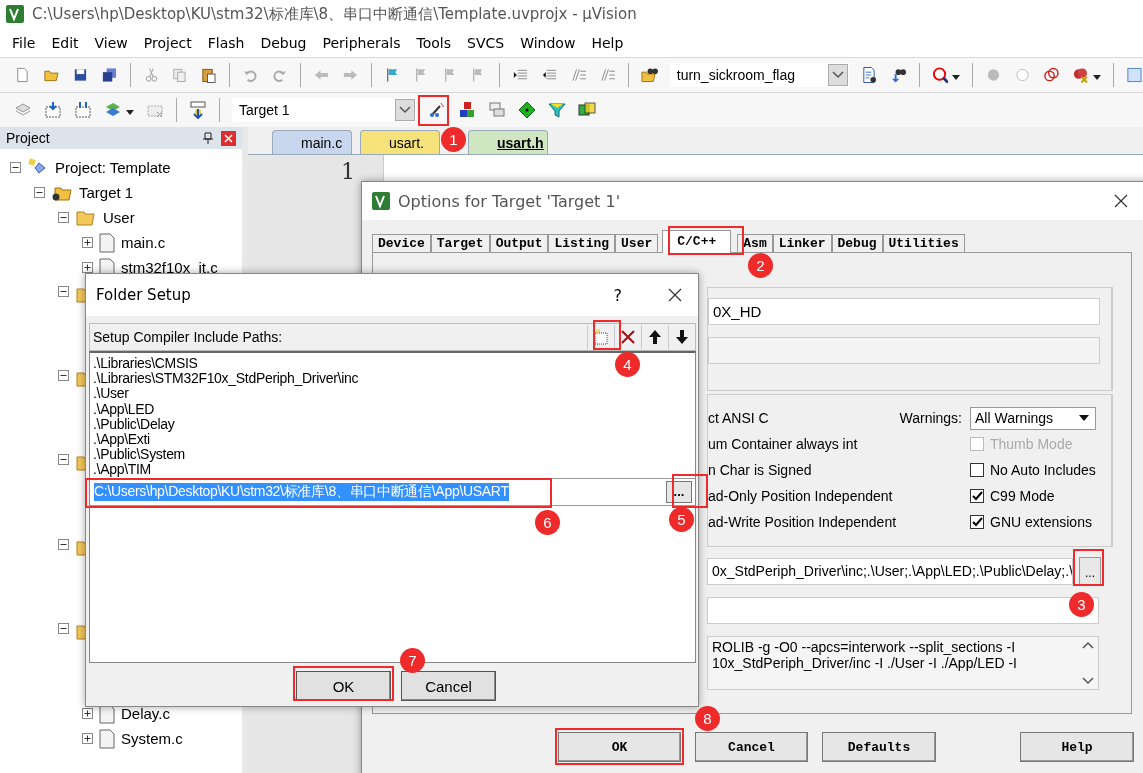 This screenshot has height=773, width=1143. Describe the element at coordinates (940, 75) in the screenshot. I see `debug-search-icon` at that location.